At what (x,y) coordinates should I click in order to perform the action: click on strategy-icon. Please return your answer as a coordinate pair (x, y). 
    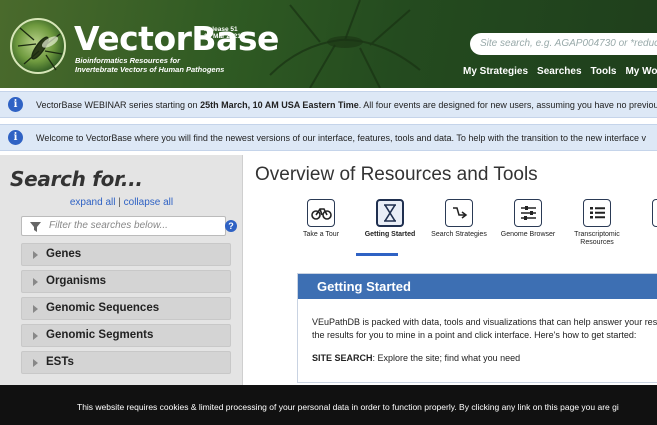
    Looking at the image, I should click on (459, 213).